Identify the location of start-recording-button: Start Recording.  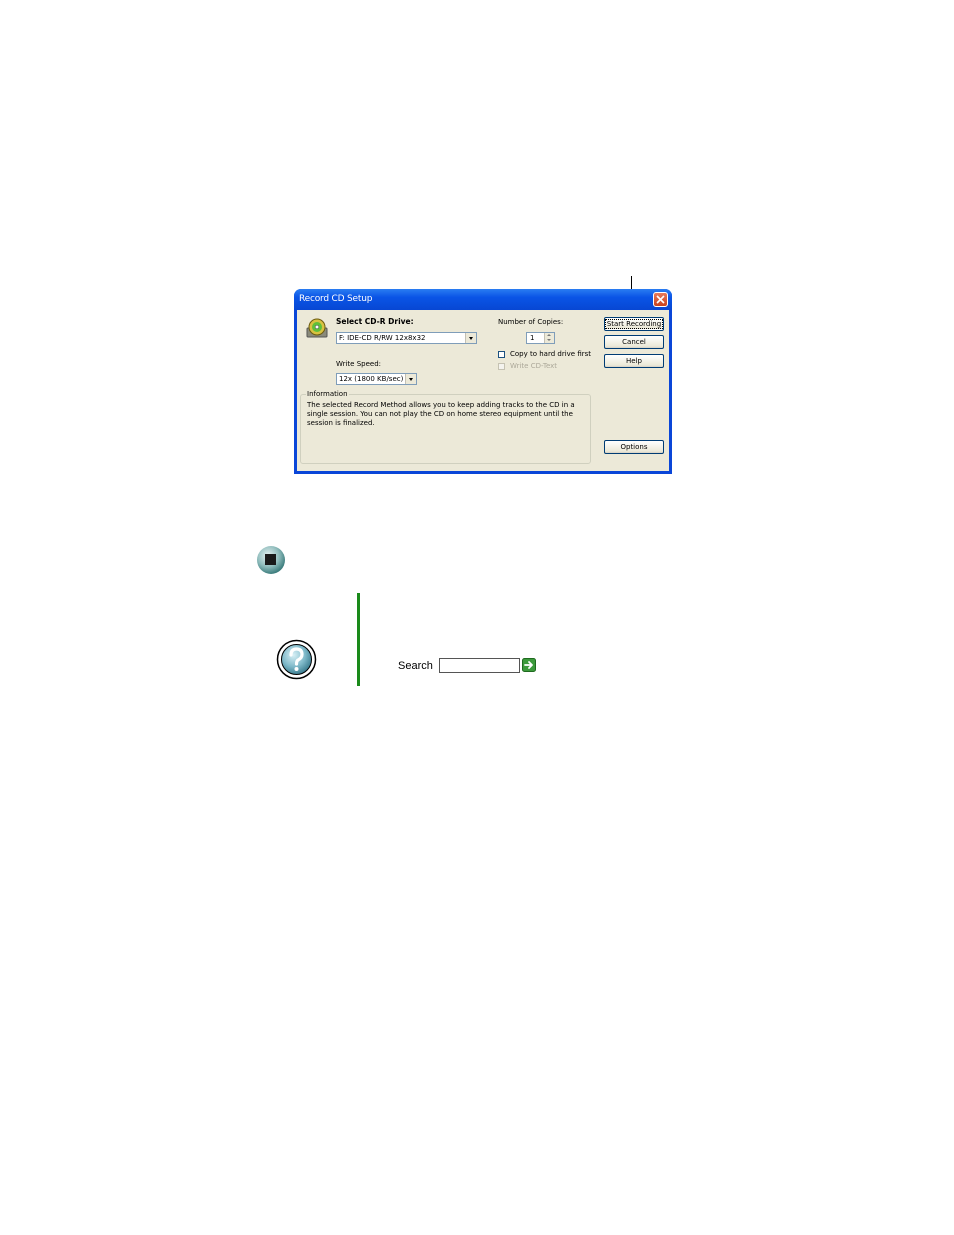
(634, 324).